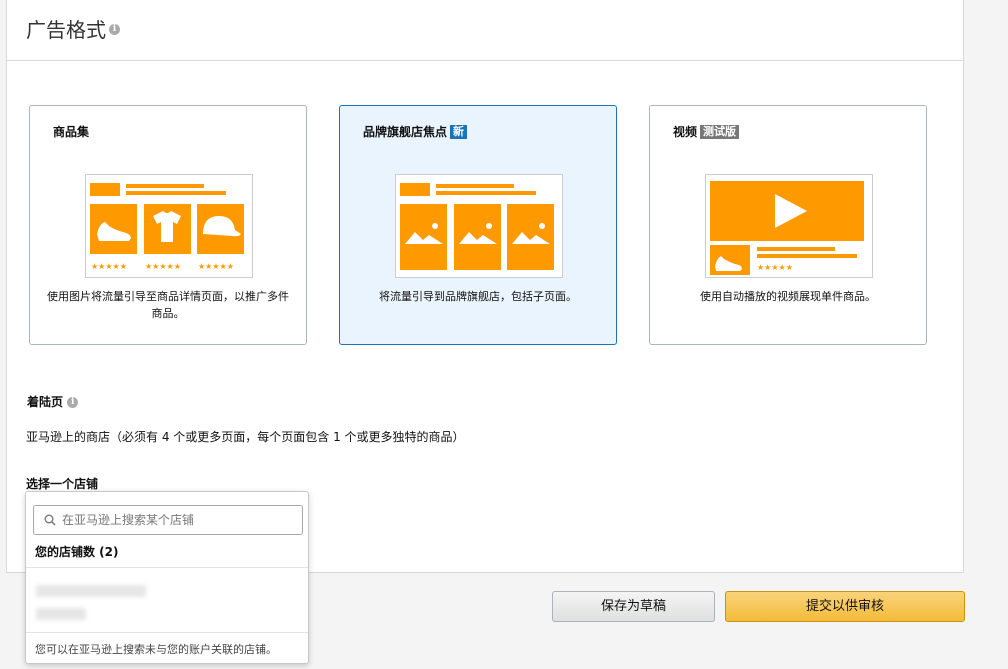 This screenshot has width=1008, height=669. Describe the element at coordinates (156, 649) in the screenshot. I see `store-search-hint: 您可以在亚马逊上搜索未与您的账户关联的店铺。` at that location.